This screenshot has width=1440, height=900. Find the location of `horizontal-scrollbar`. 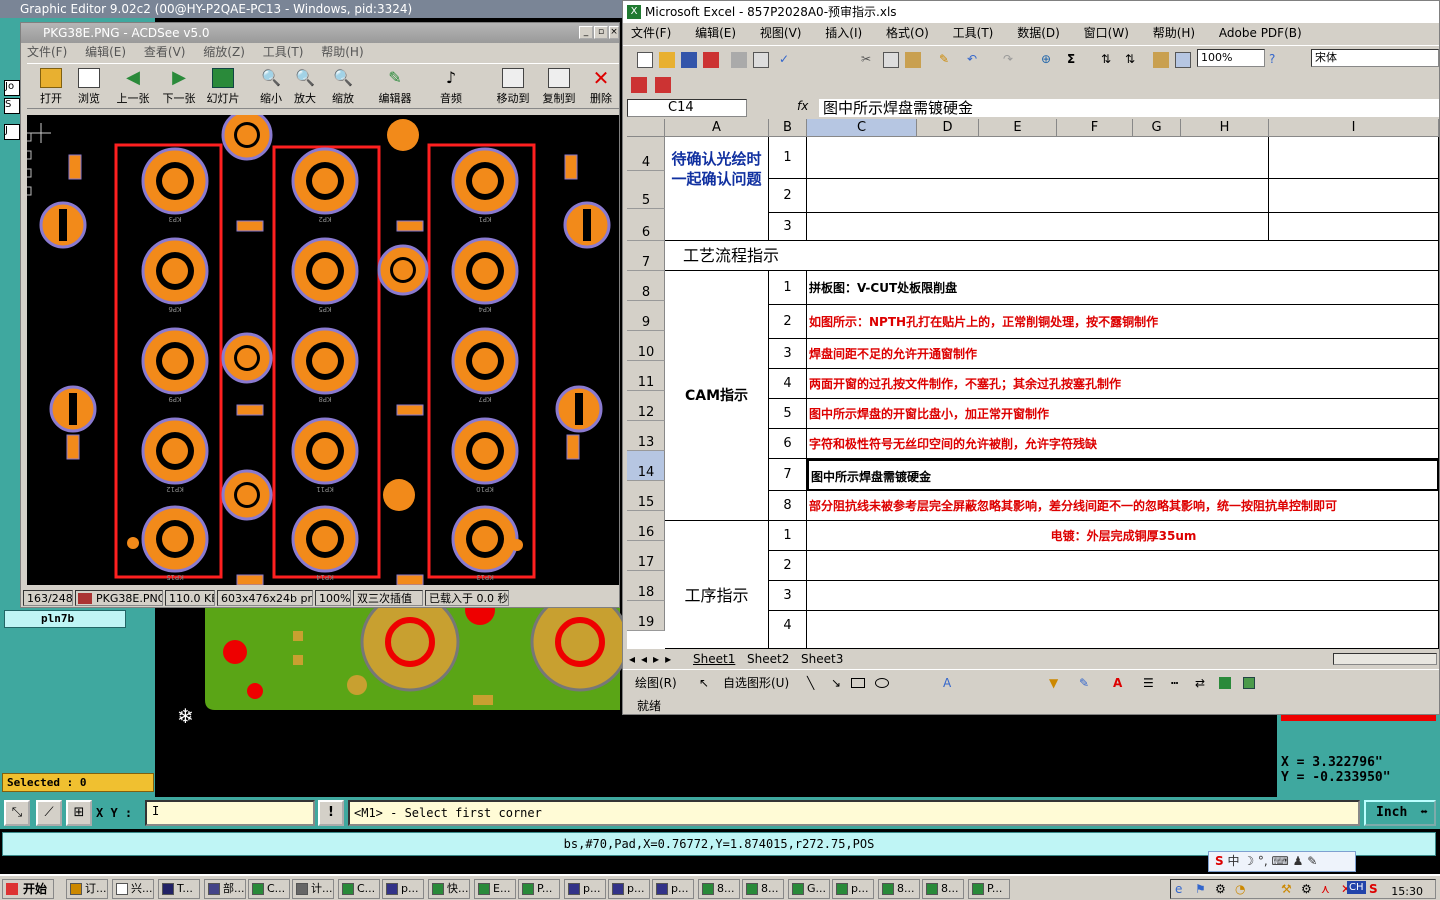

horizontal-scrollbar is located at coordinates (1385, 659).